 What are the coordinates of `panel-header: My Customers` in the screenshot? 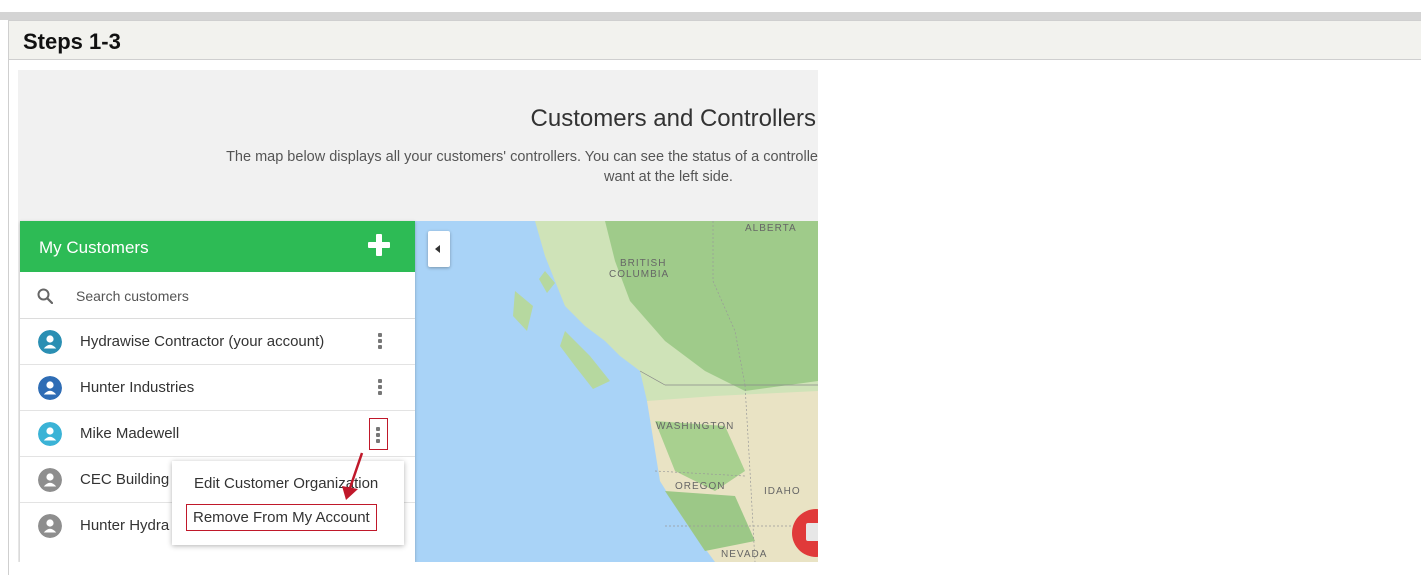 It's located at (217, 246).